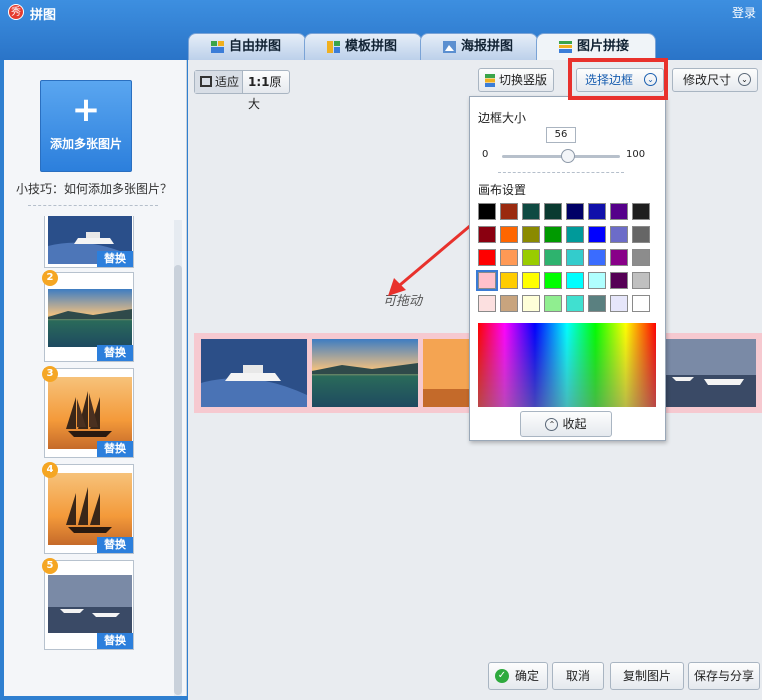  I want to click on confirm-button: ✓ 确定, so click(518, 676).